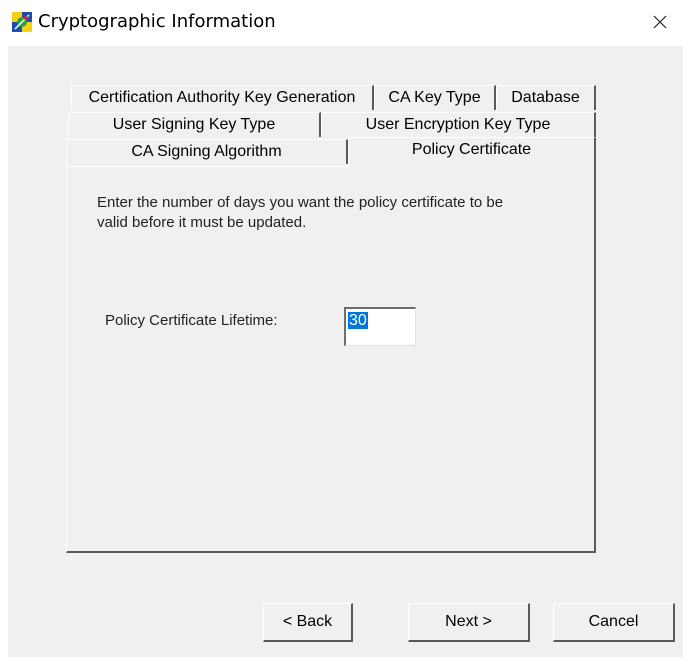  I want to click on lifetime-value: 30, so click(358, 320).